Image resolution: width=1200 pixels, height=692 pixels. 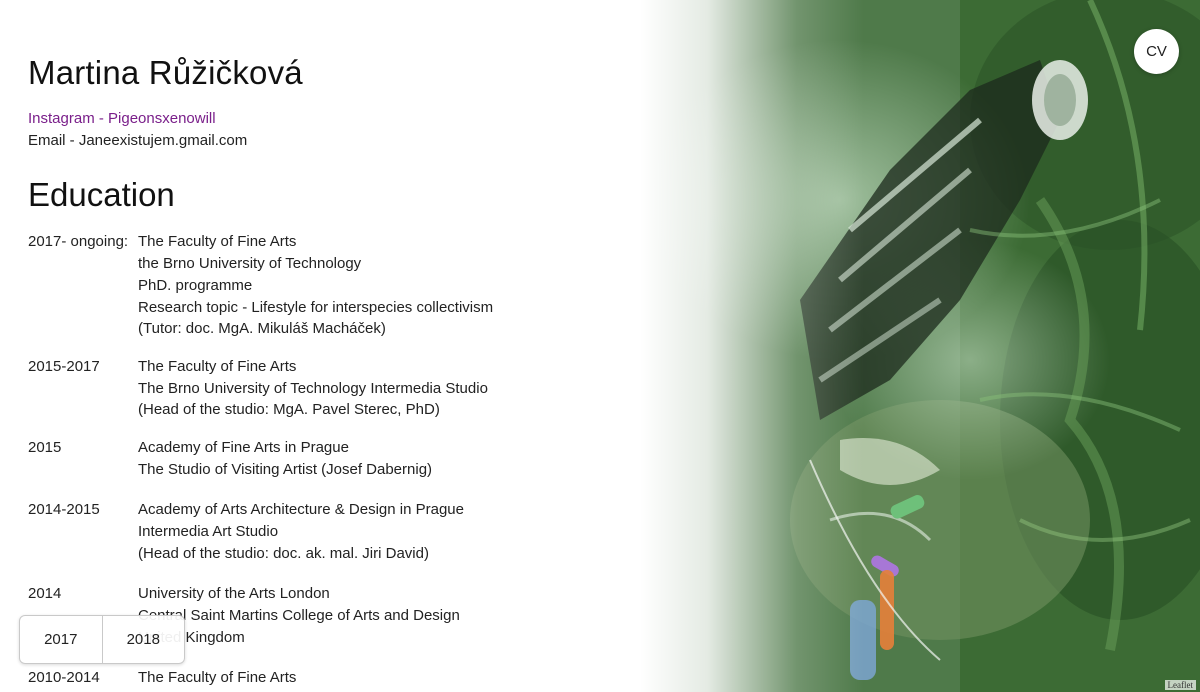 What do you see at coordinates (64, 509) in the screenshot?
I see `education-year: 2014-2015` at bounding box center [64, 509].